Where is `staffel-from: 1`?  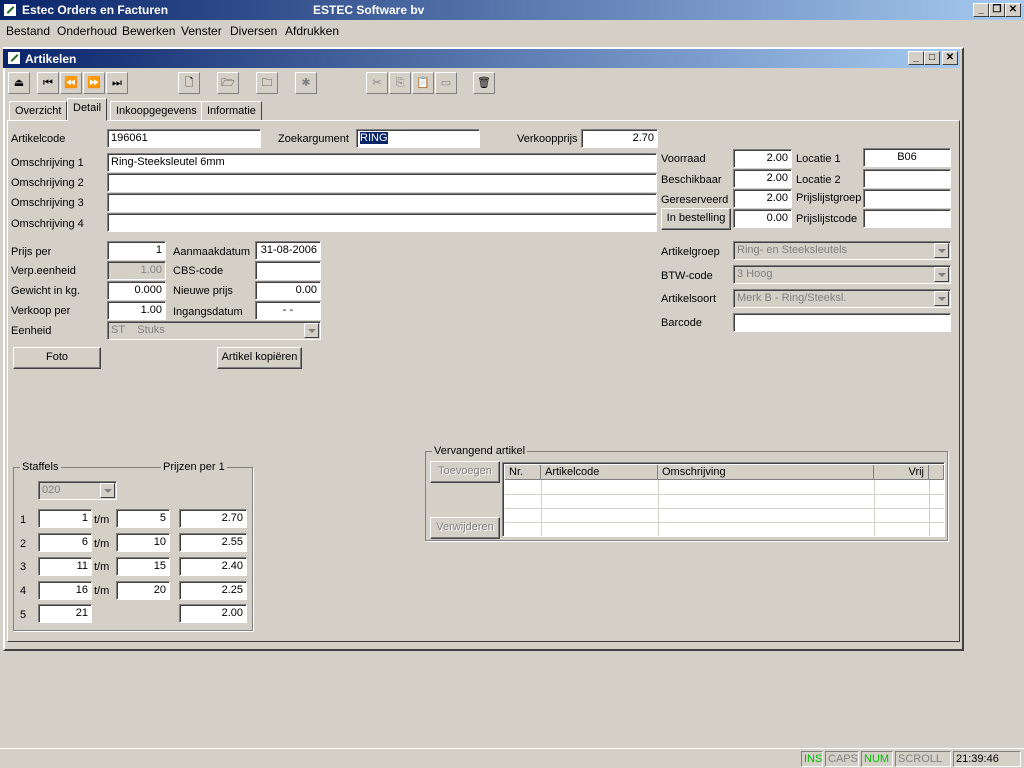
staffel-from: 1 is located at coordinates (65, 518).